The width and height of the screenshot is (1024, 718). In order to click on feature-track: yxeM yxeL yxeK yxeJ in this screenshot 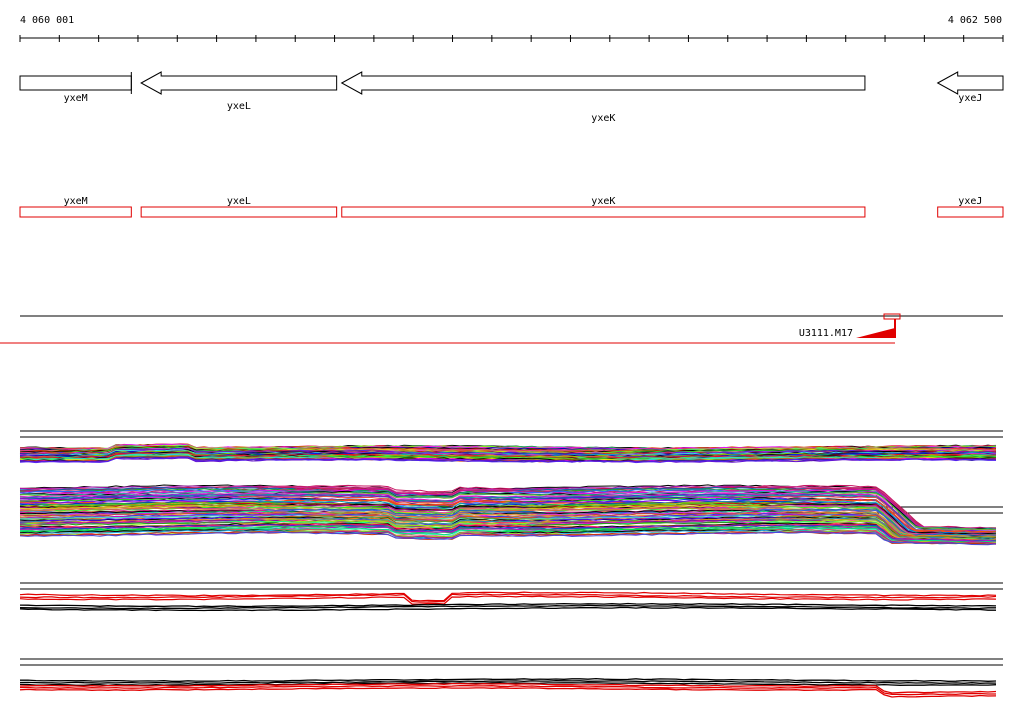, I will do `click(511, 207)`.